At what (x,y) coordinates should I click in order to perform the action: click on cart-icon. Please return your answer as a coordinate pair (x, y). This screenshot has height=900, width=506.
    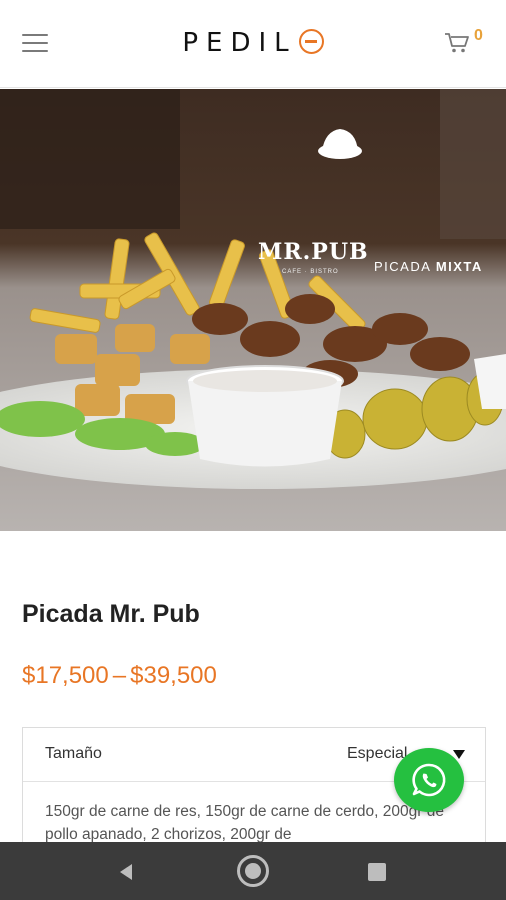
    Looking at the image, I should click on (457, 43).